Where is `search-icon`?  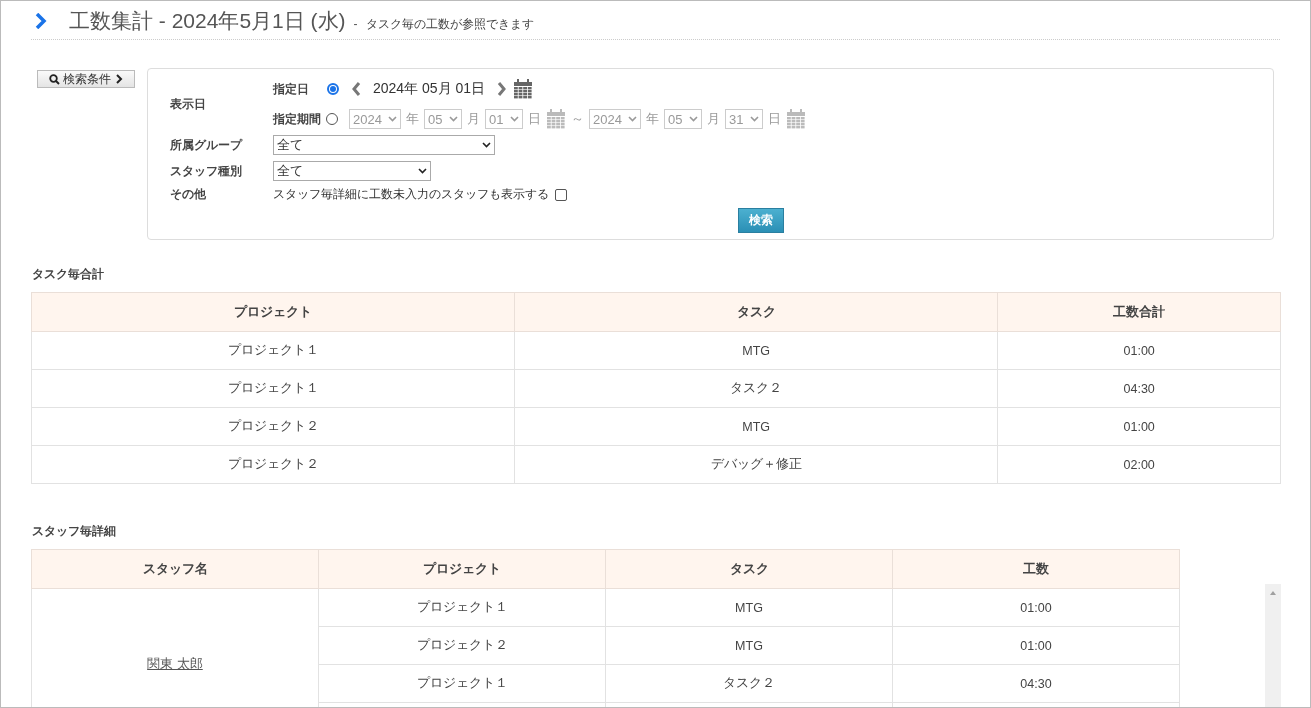
search-icon is located at coordinates (54, 79).